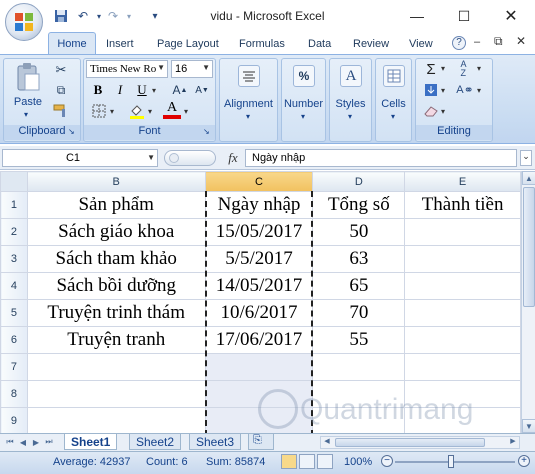  What do you see at coordinates (359, 181) in the screenshot?
I see `column-header-d: D` at bounding box center [359, 181].